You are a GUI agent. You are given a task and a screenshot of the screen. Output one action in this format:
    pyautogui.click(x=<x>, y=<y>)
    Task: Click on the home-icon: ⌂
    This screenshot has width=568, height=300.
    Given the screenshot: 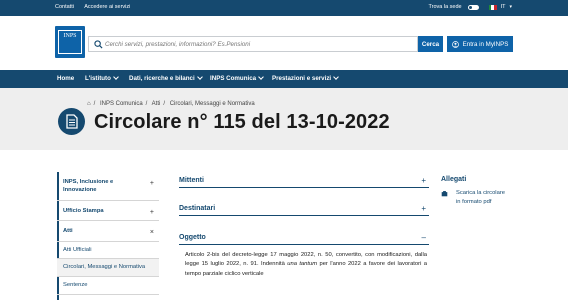 What is the action you would take?
    pyautogui.click(x=89, y=104)
    